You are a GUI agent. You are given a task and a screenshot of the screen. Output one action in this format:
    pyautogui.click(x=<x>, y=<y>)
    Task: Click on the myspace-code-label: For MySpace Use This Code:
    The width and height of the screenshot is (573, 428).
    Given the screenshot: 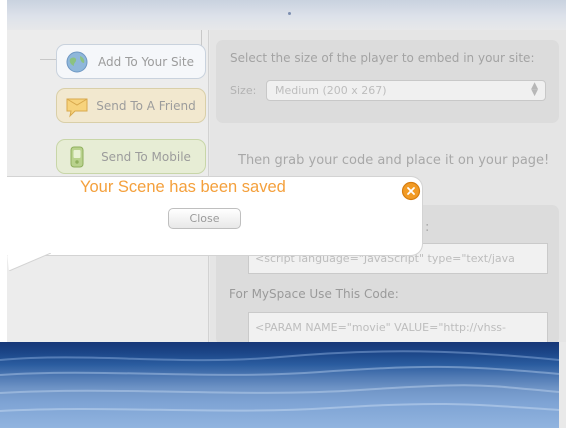 What is the action you would take?
    pyautogui.click(x=314, y=294)
    